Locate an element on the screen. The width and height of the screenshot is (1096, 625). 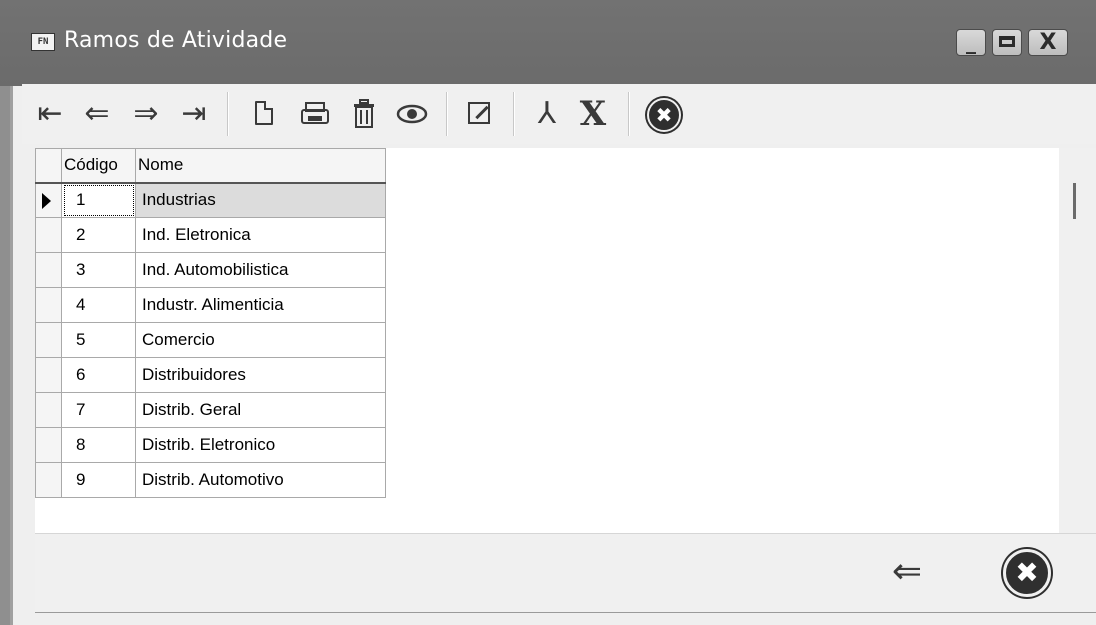
eye-icon is located at coordinates (412, 114).